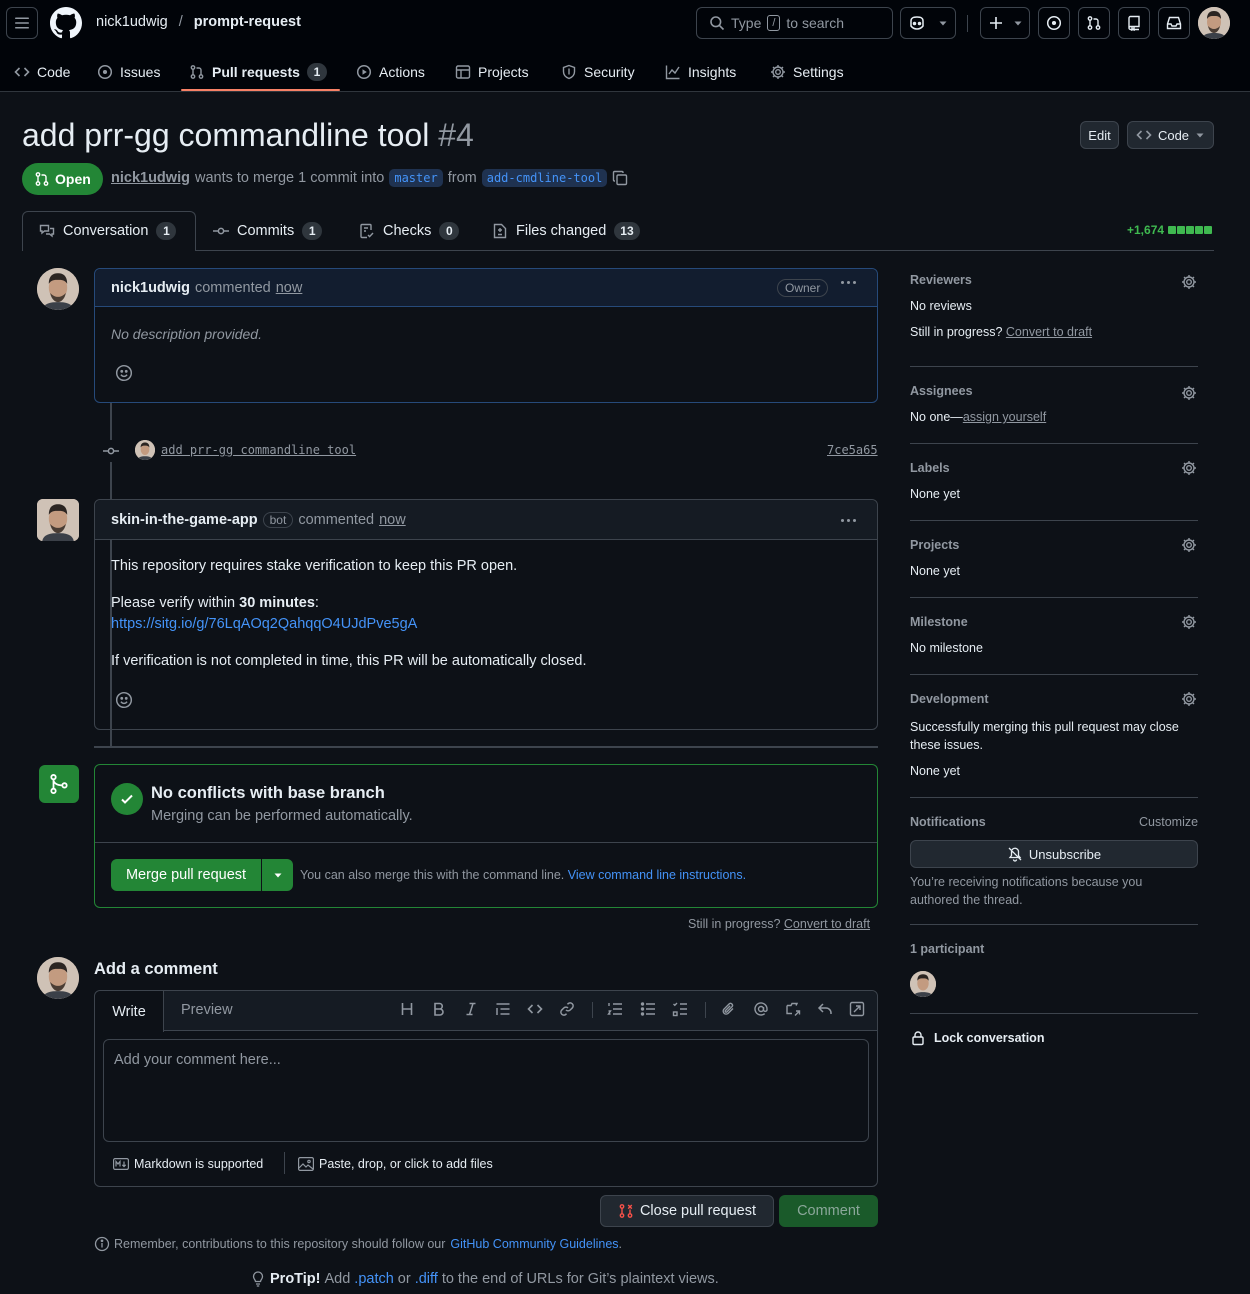 The image size is (1250, 1294). I want to click on commit-sha-link: 7ce5a65, so click(852, 450).